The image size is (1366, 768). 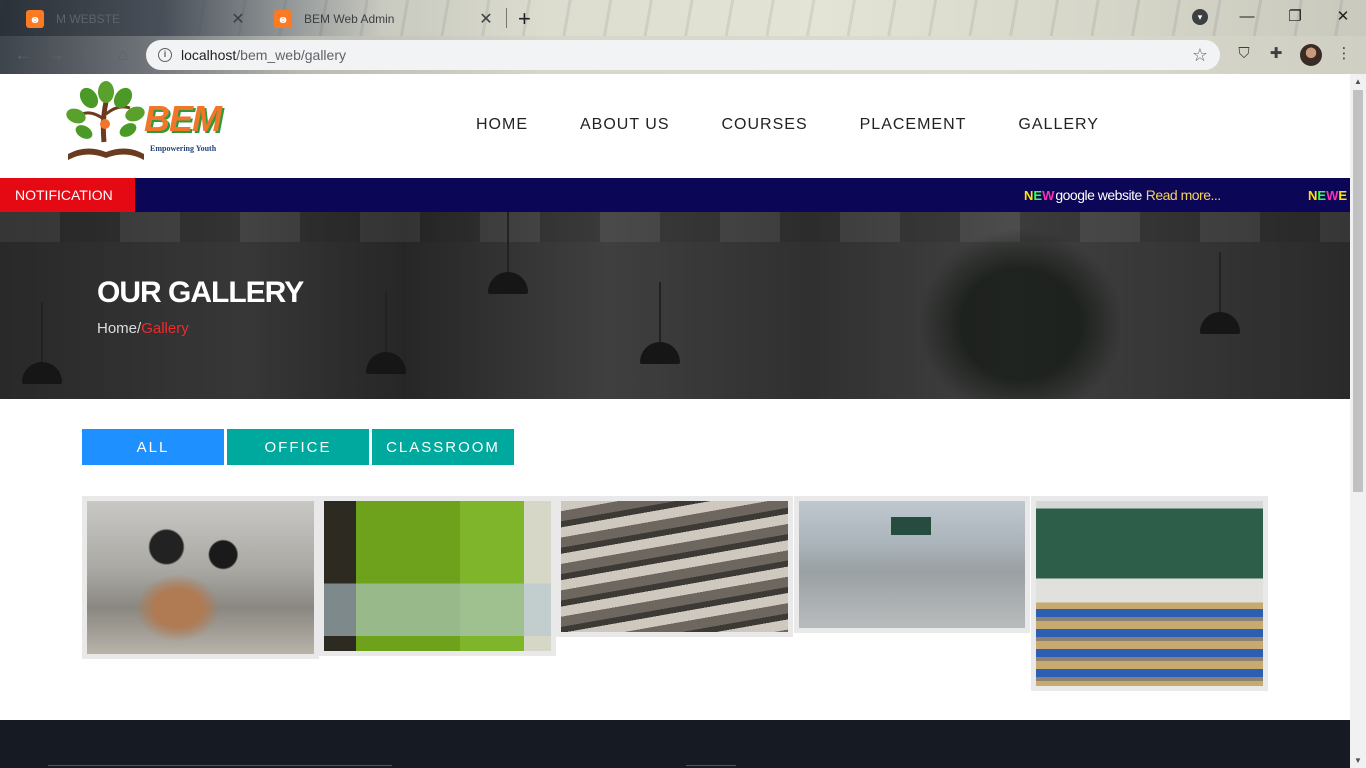 What do you see at coordinates (165, 55) in the screenshot?
I see `info-icon: i` at bounding box center [165, 55].